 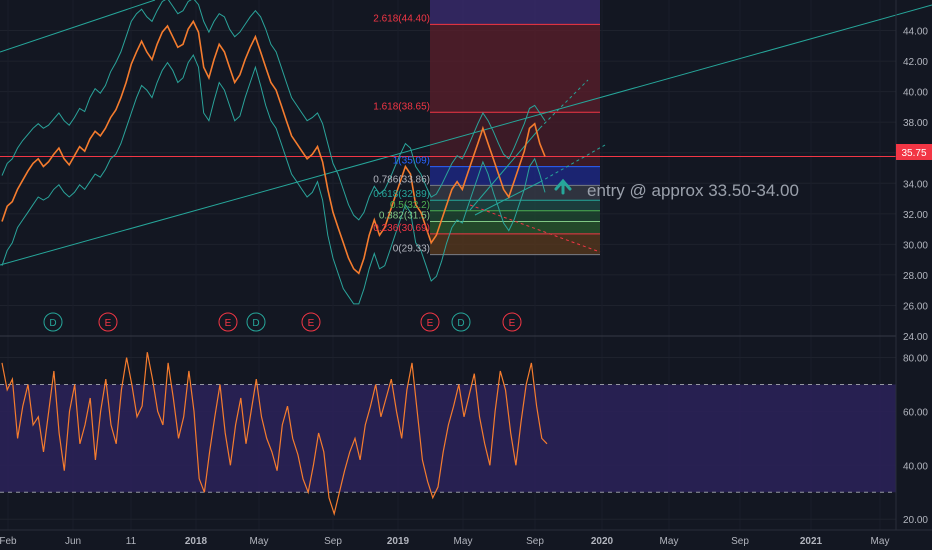 I want to click on price-y-tick-label: 32.00, so click(x=915, y=215).